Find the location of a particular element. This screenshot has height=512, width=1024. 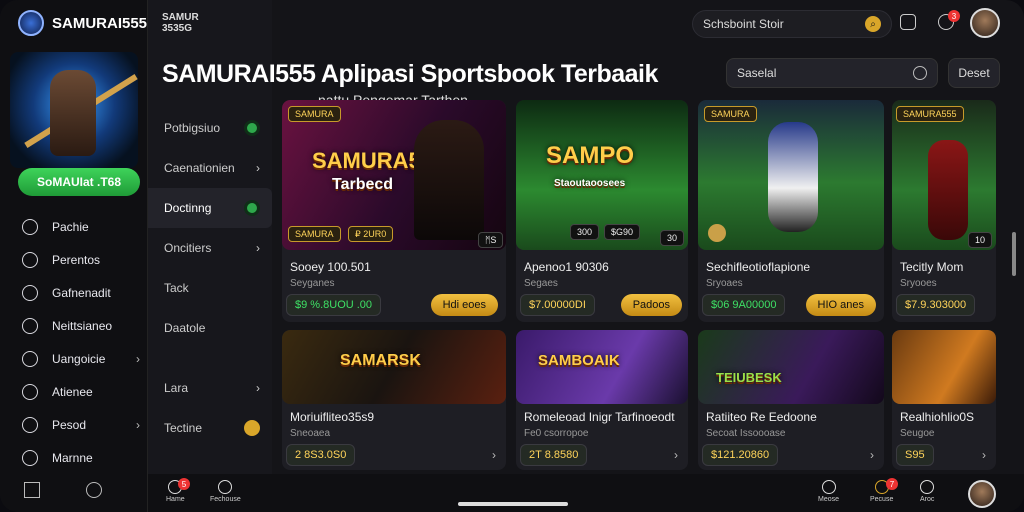

bet-button: Padoos is located at coordinates (651, 305).